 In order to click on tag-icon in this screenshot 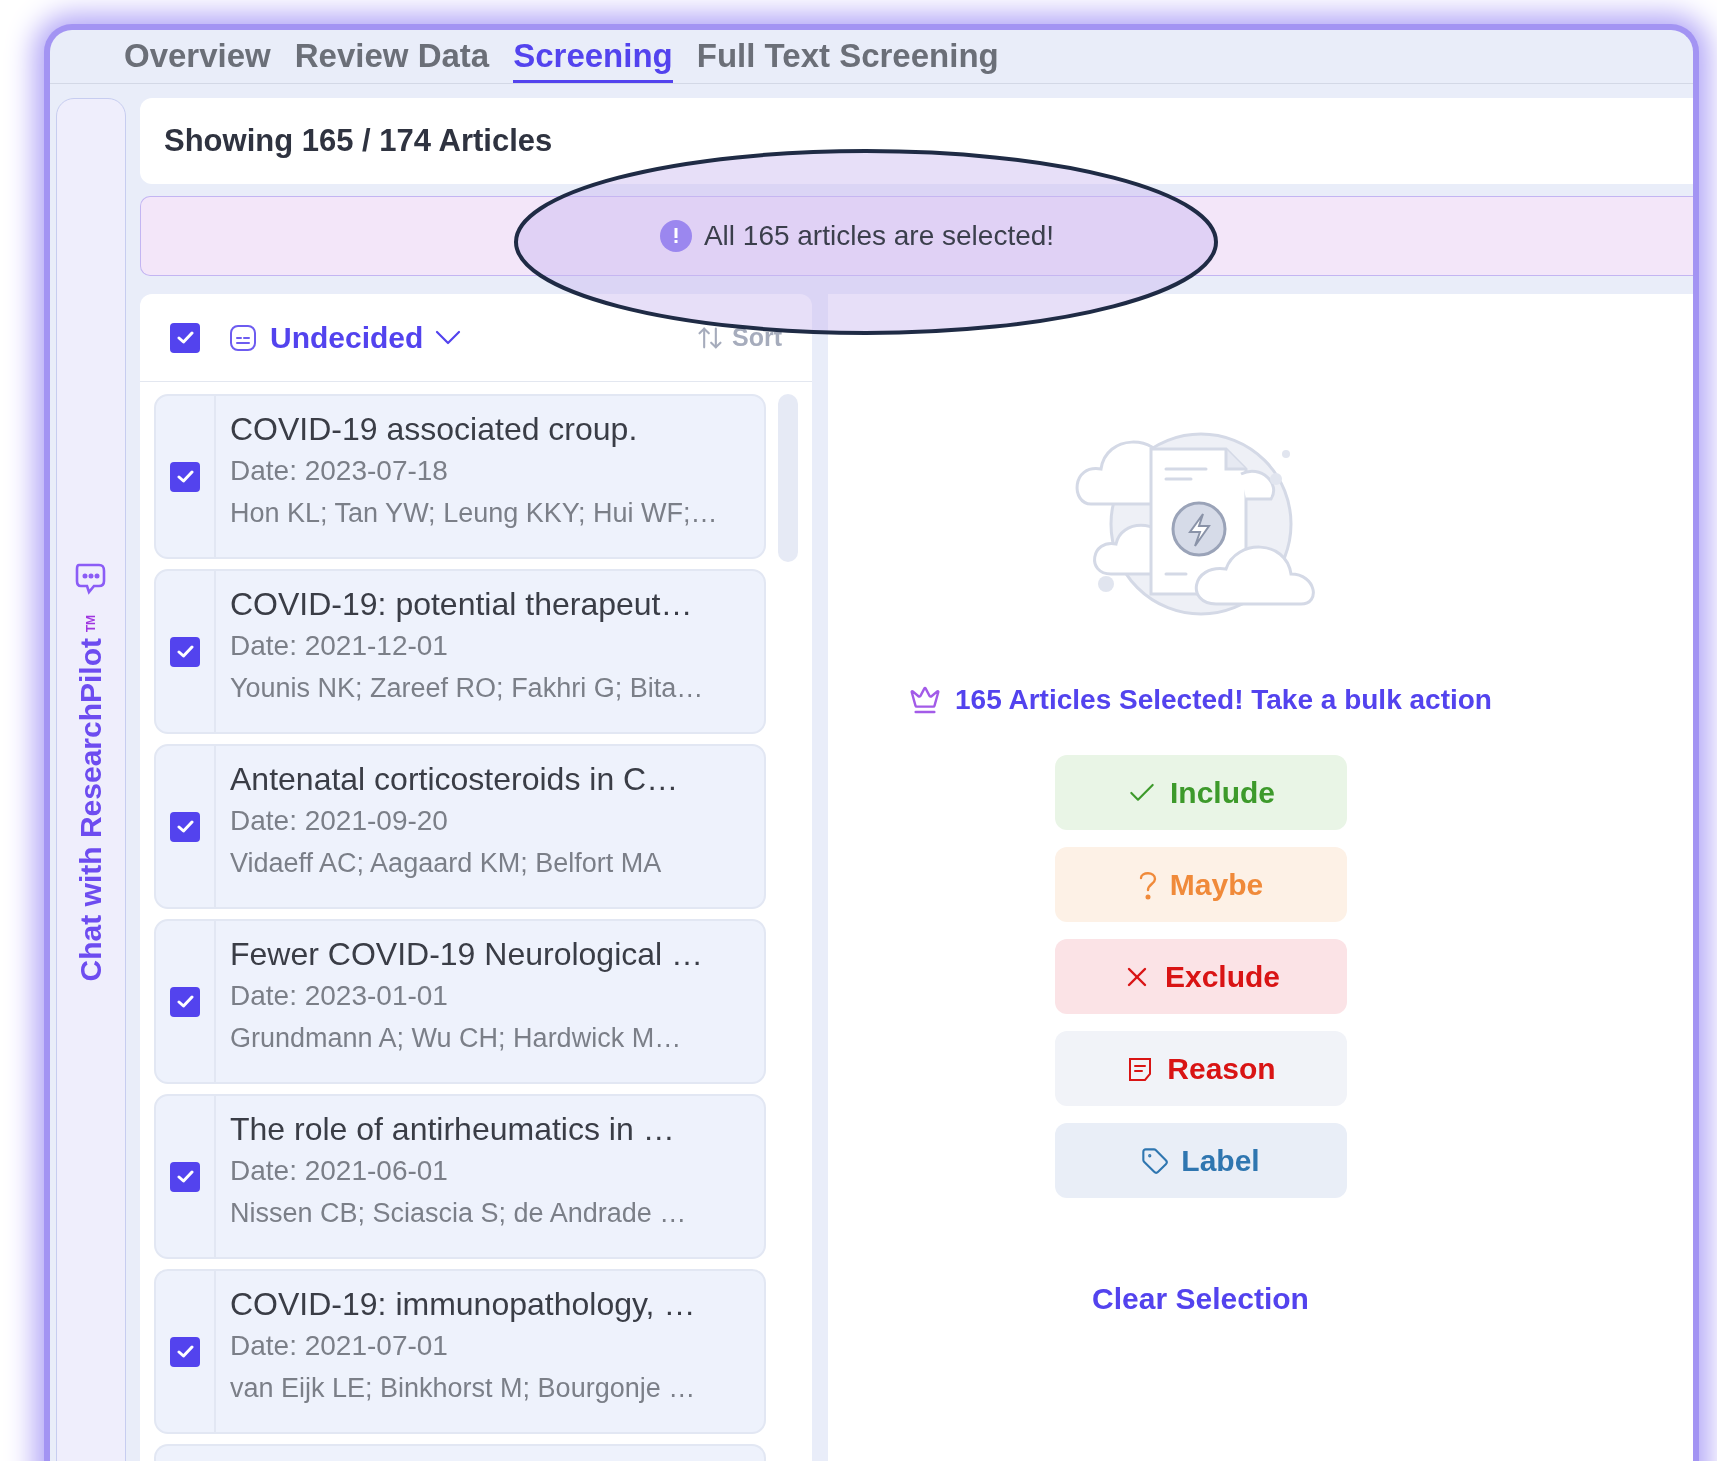, I will do `click(1155, 1160)`.